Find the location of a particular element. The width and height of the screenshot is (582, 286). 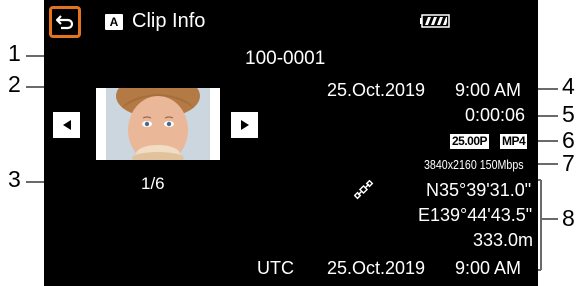

clip-counter: 1/6 is located at coordinates (153, 183).